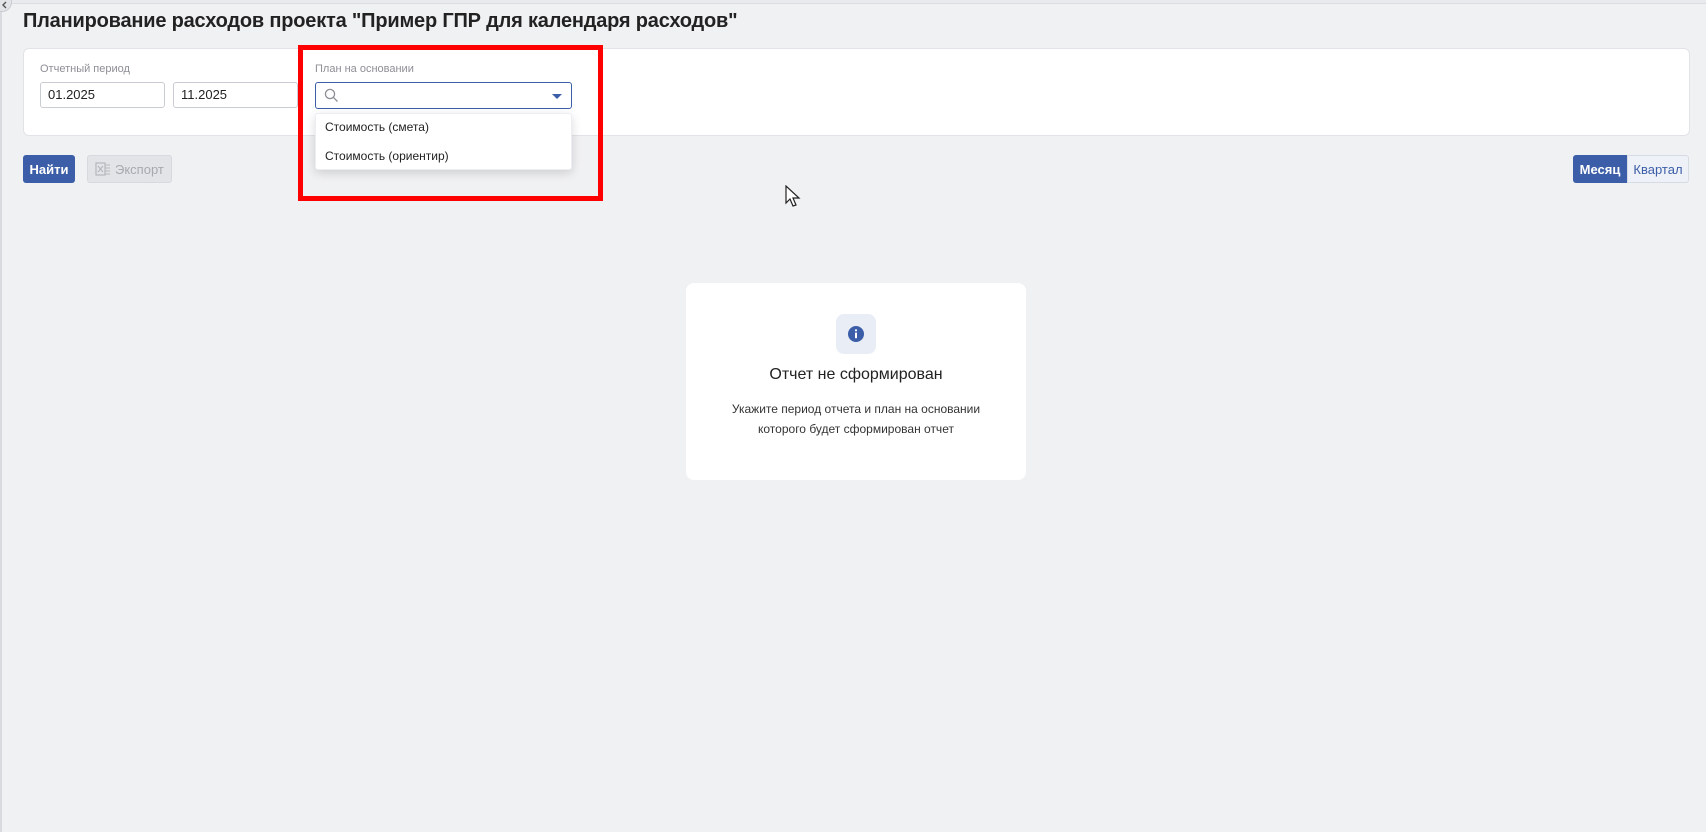  I want to click on top-border, so click(853, 2).